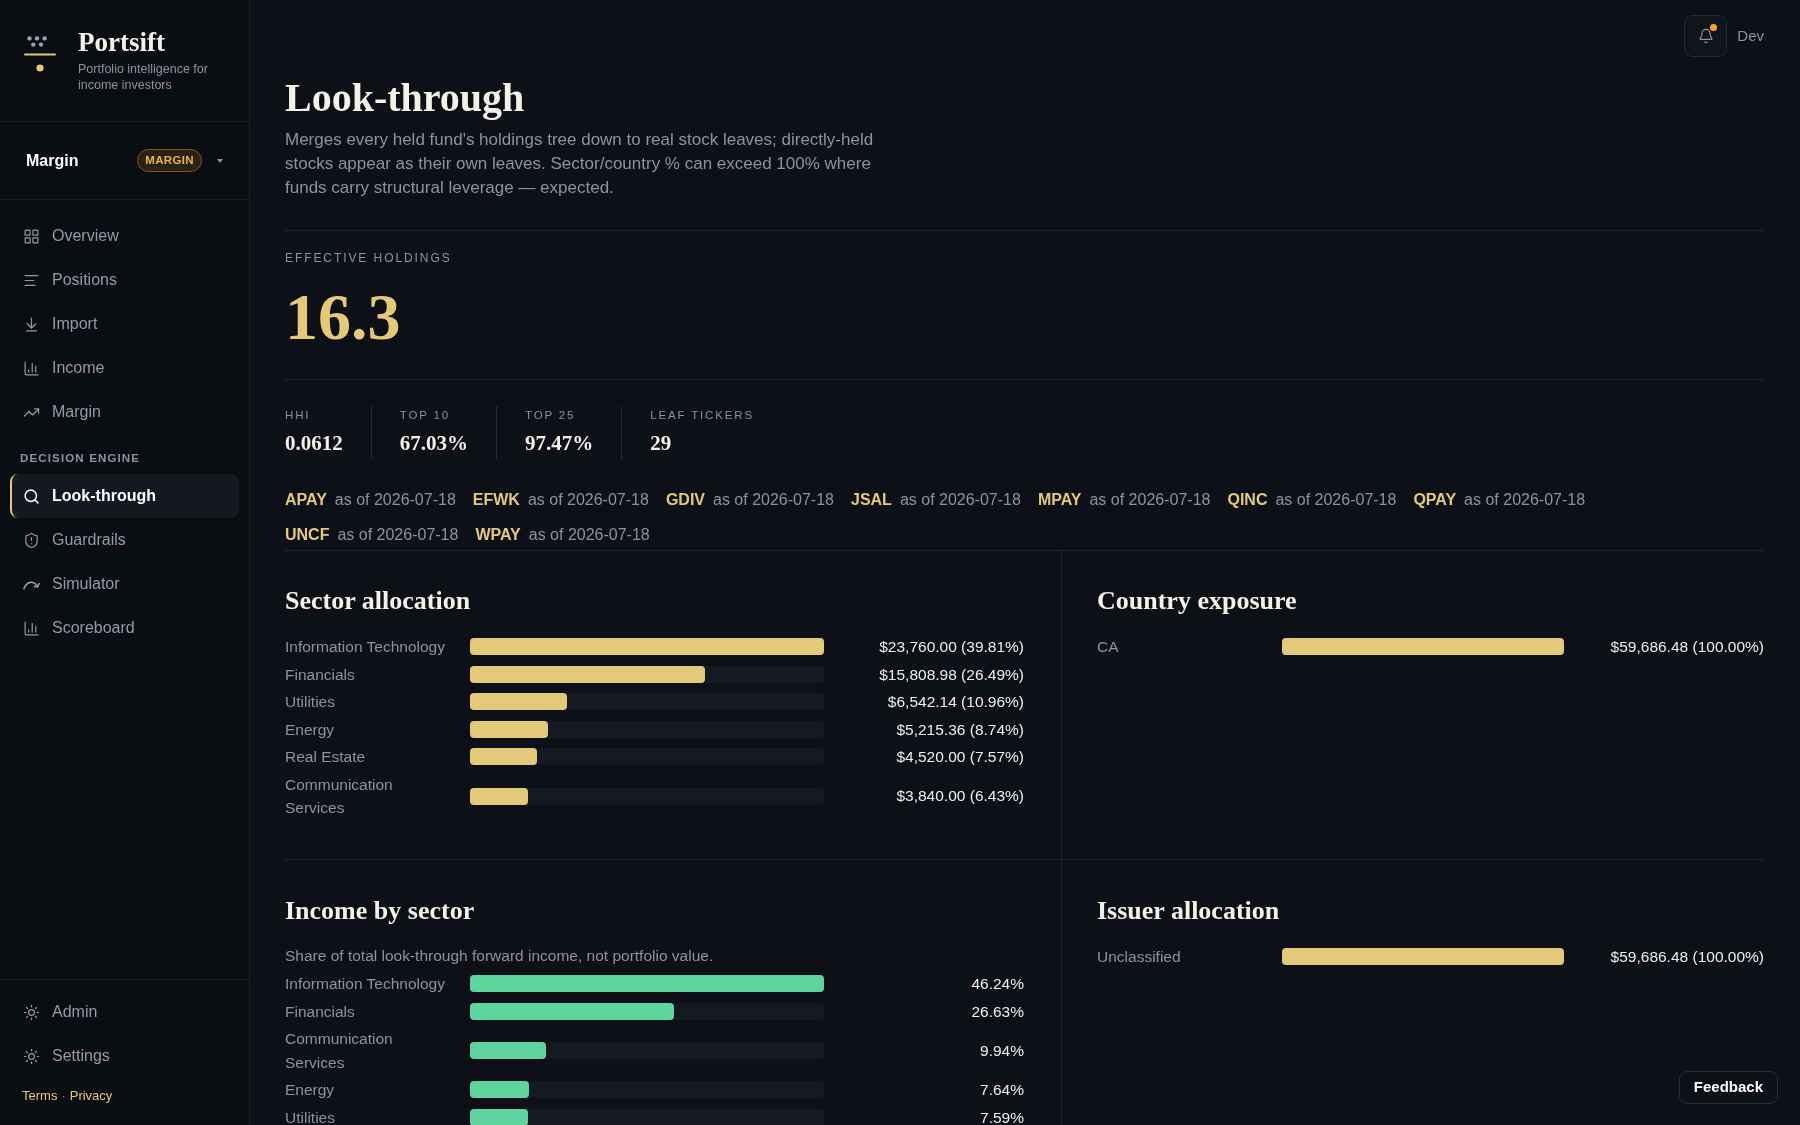  I want to click on row-value: 26.63%, so click(997, 1011).